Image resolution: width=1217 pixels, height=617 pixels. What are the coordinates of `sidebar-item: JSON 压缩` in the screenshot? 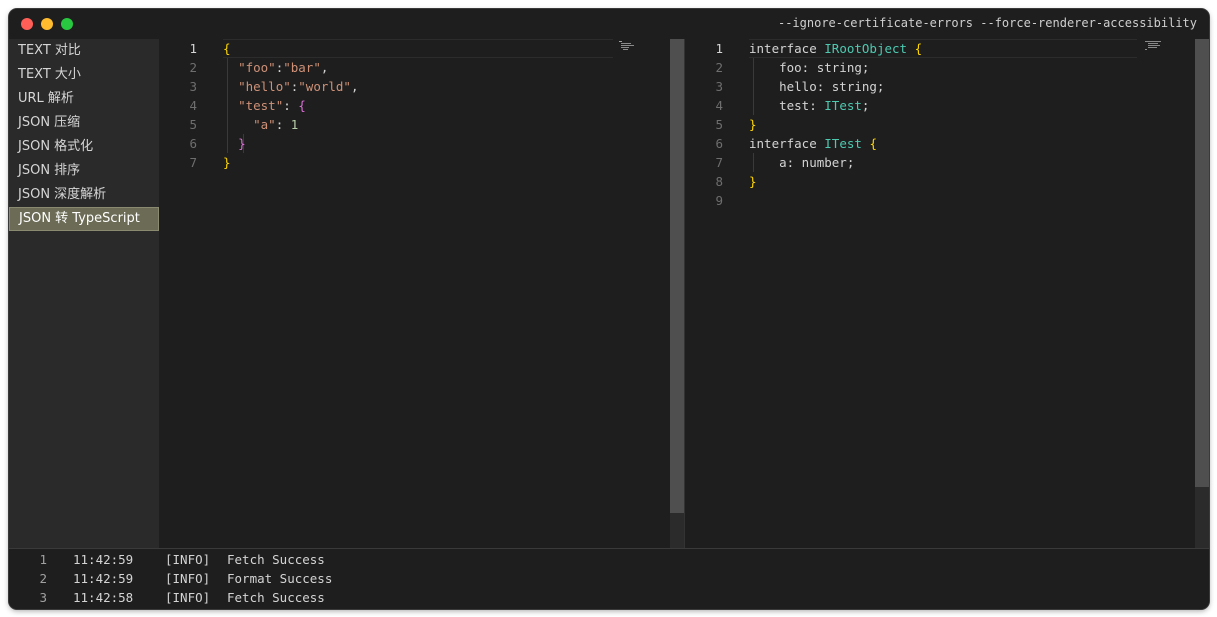 It's located at (84, 123).